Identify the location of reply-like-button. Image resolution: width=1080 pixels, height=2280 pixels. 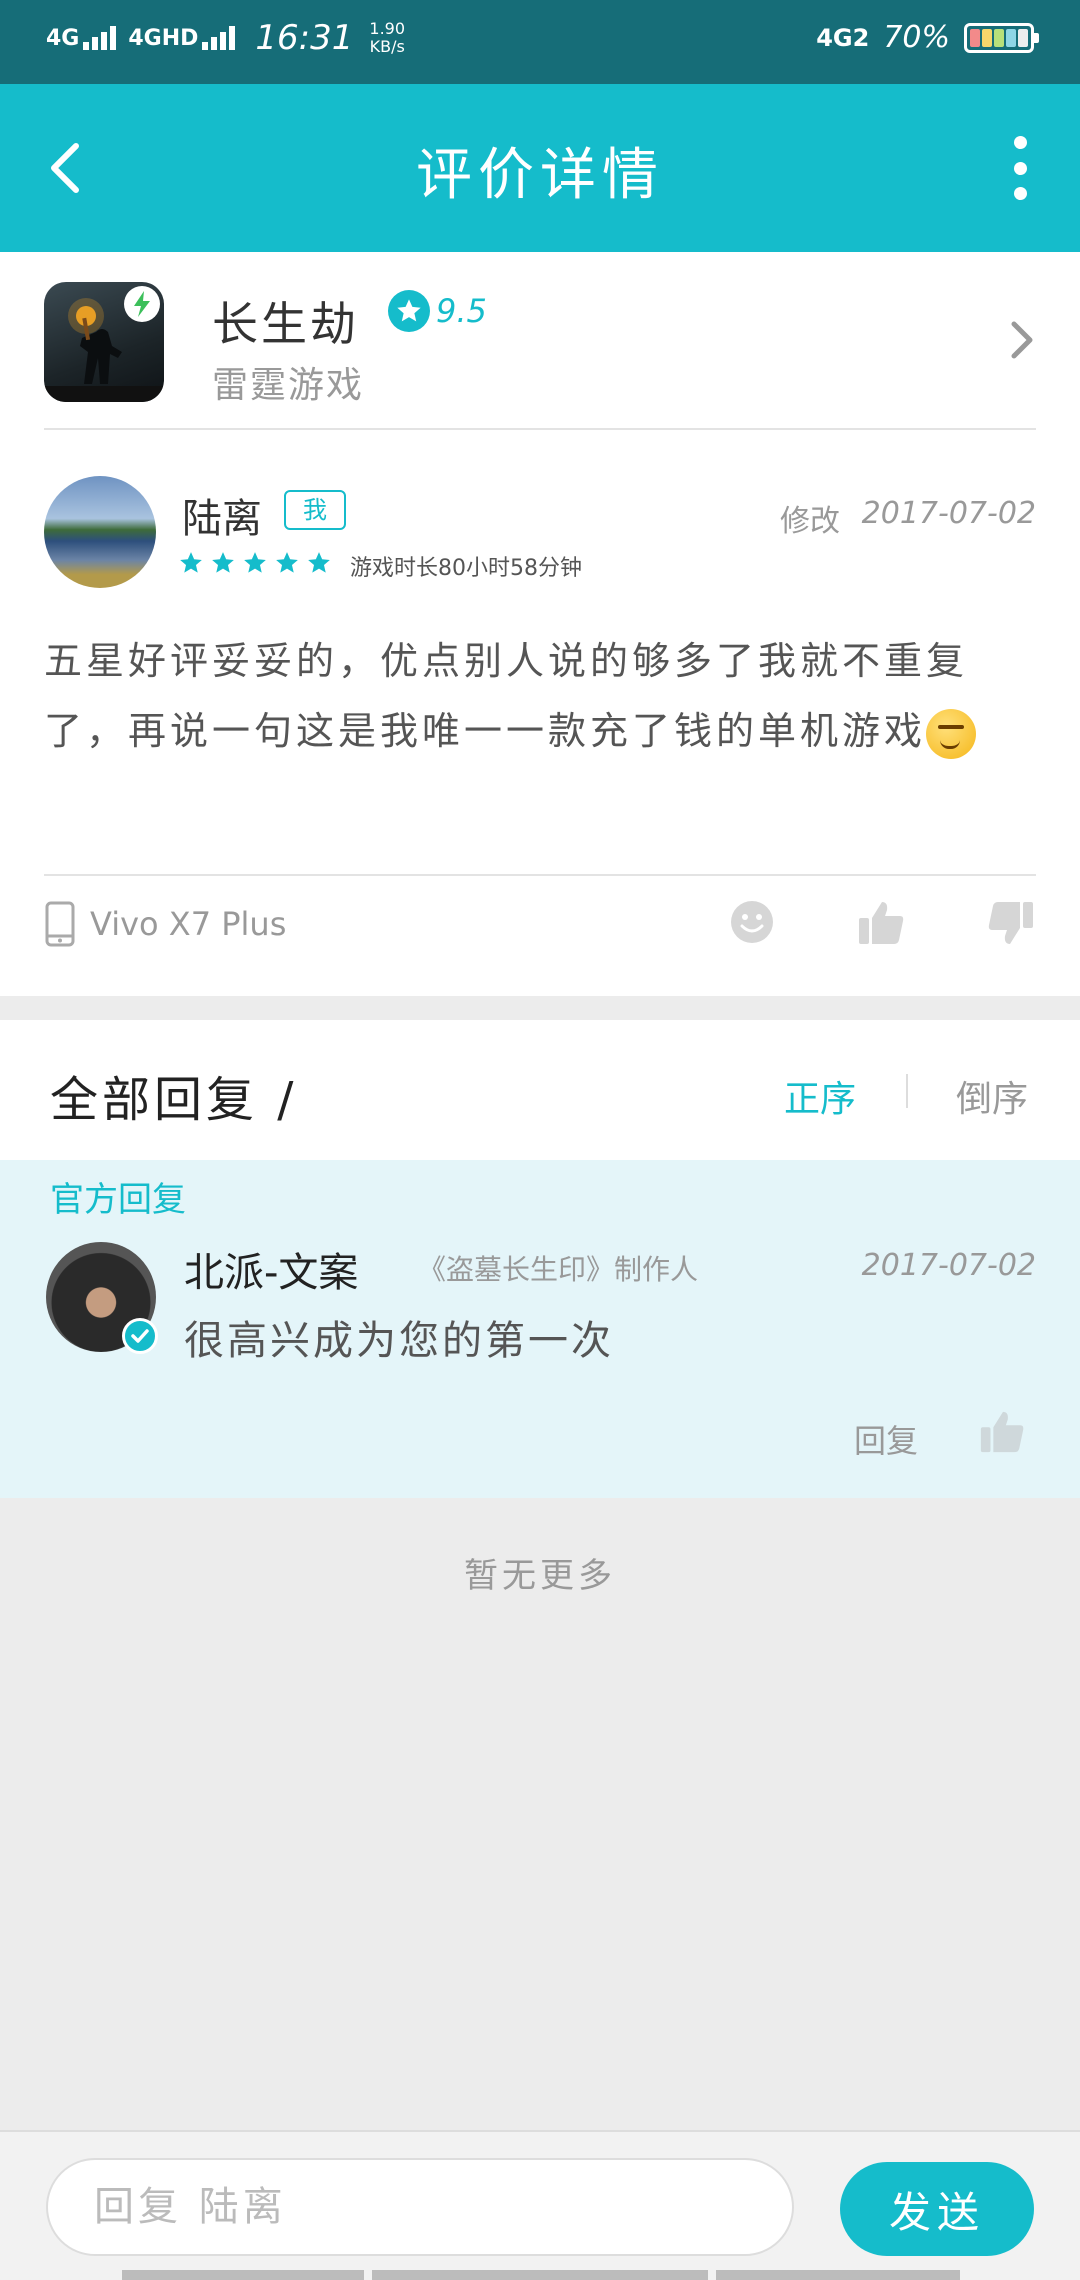
(1002, 1432).